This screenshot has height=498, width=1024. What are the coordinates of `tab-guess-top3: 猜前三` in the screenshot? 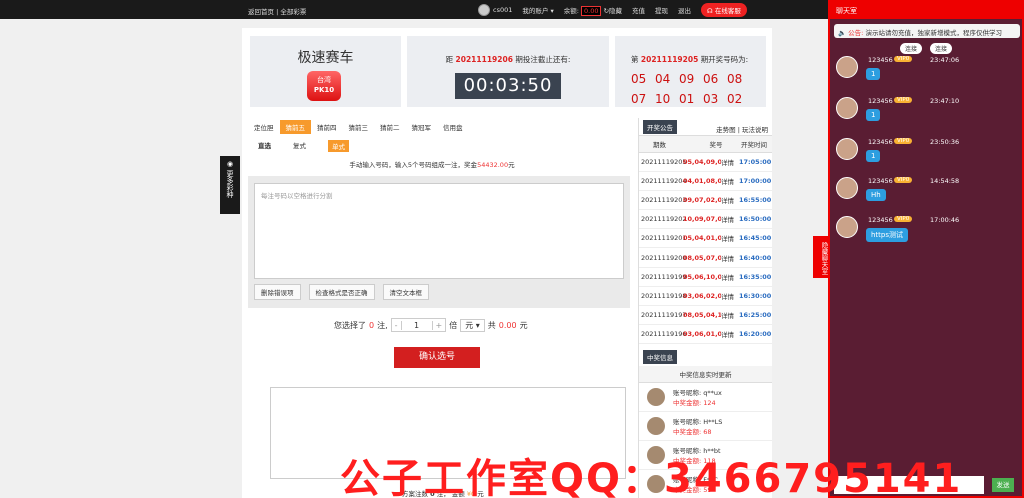 It's located at (359, 127).